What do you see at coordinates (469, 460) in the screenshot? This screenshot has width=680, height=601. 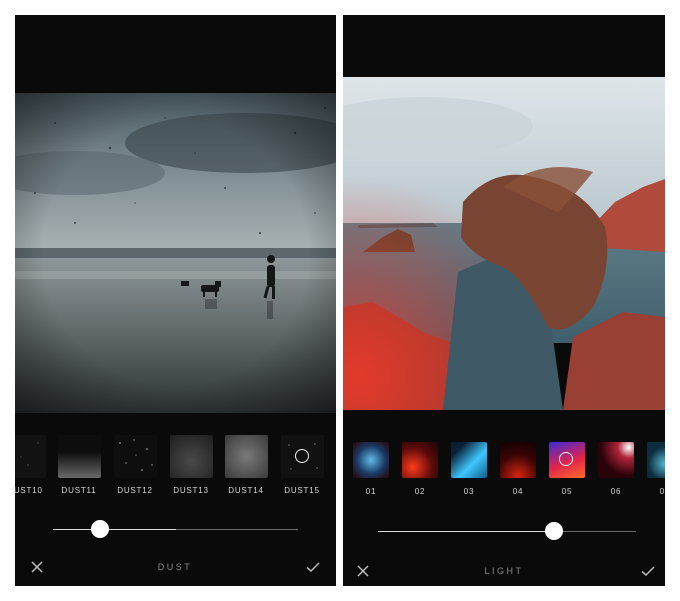 I see `preset-thumb-light03` at bounding box center [469, 460].